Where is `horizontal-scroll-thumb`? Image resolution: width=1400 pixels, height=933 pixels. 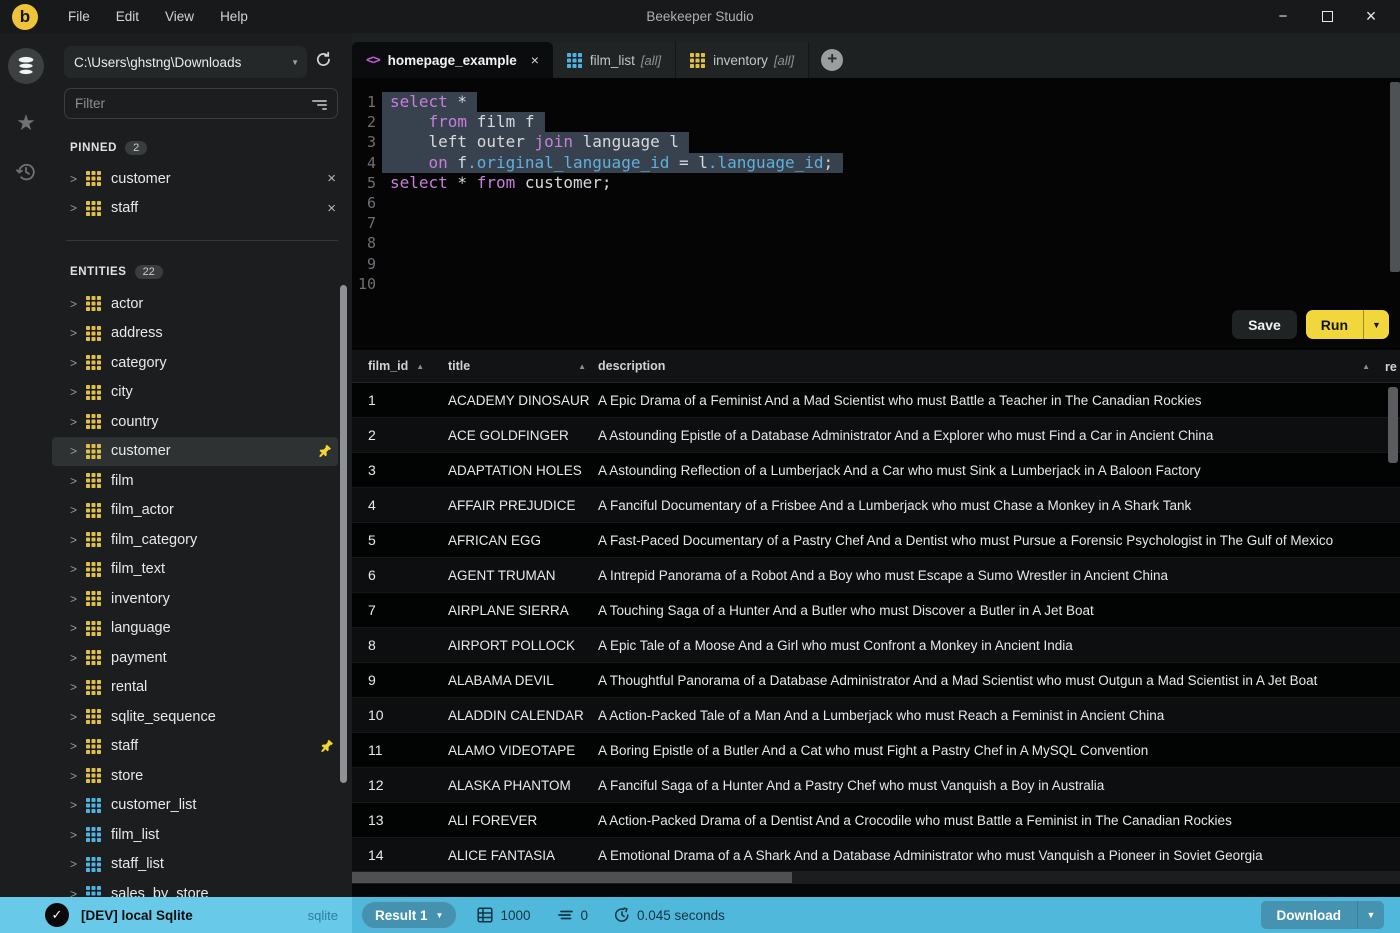
horizontal-scroll-thumb is located at coordinates (572, 877).